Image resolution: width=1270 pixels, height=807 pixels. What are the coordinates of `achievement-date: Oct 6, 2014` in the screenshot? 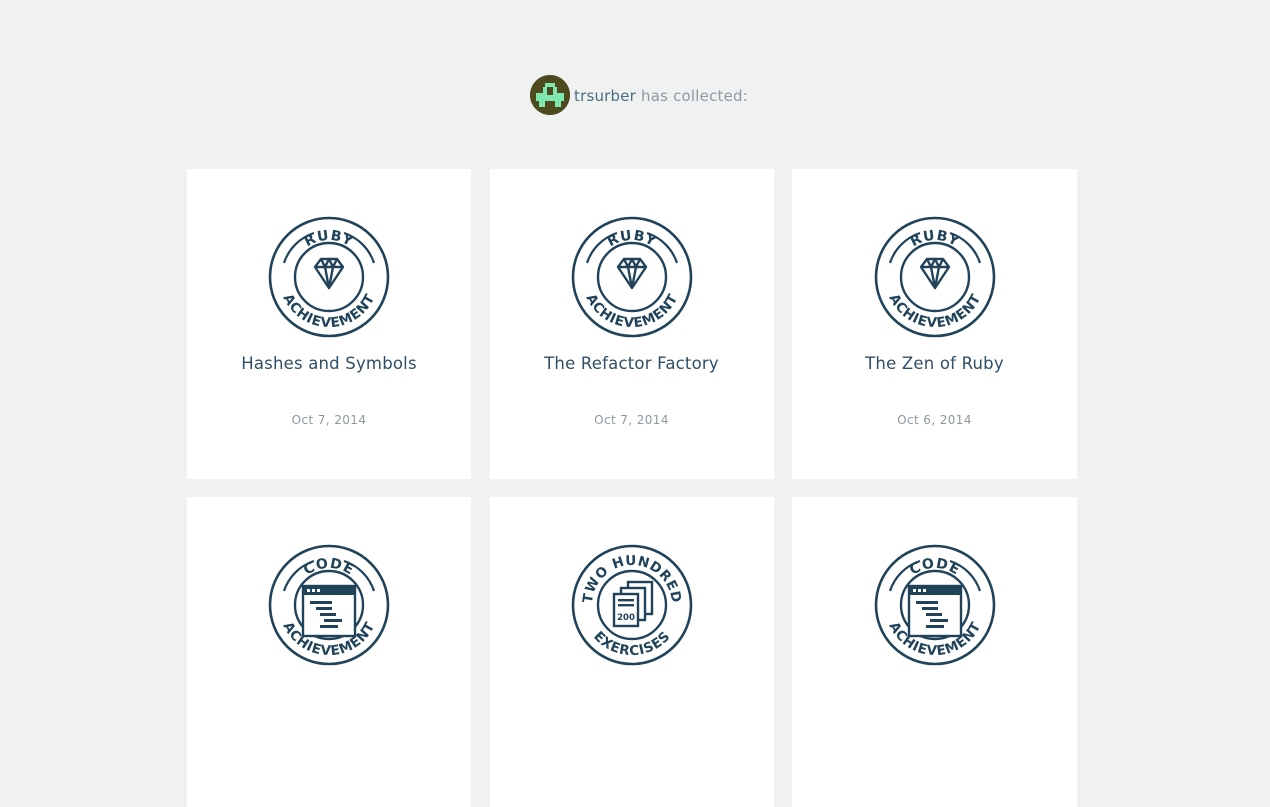 It's located at (934, 420).